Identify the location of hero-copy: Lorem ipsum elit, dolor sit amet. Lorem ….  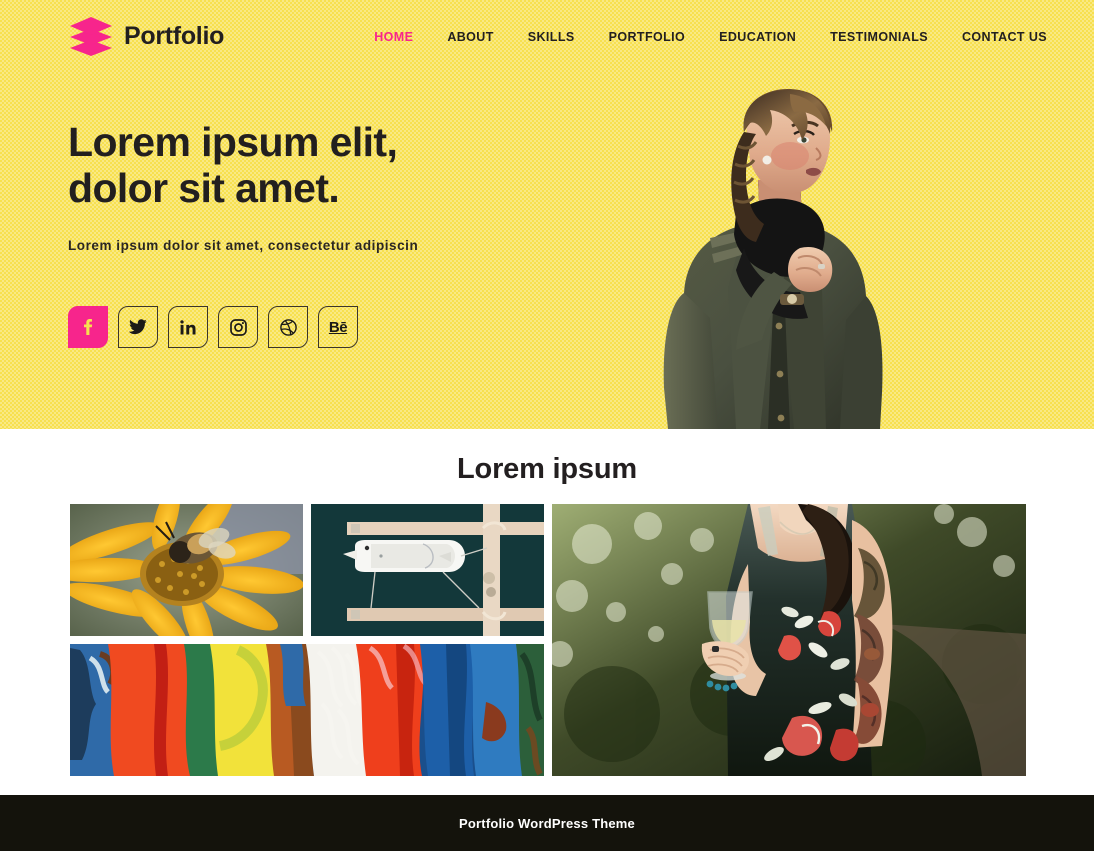
(243, 186).